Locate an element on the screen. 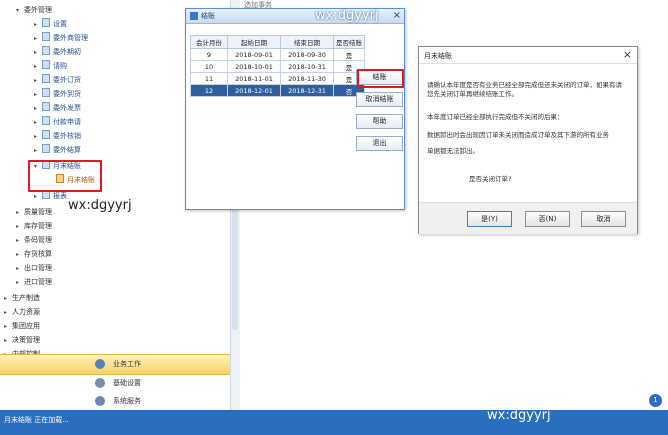 Image resolution: width=668 pixels, height=435 pixels. sidebar-item-label: 委外订货 is located at coordinates (67, 80).